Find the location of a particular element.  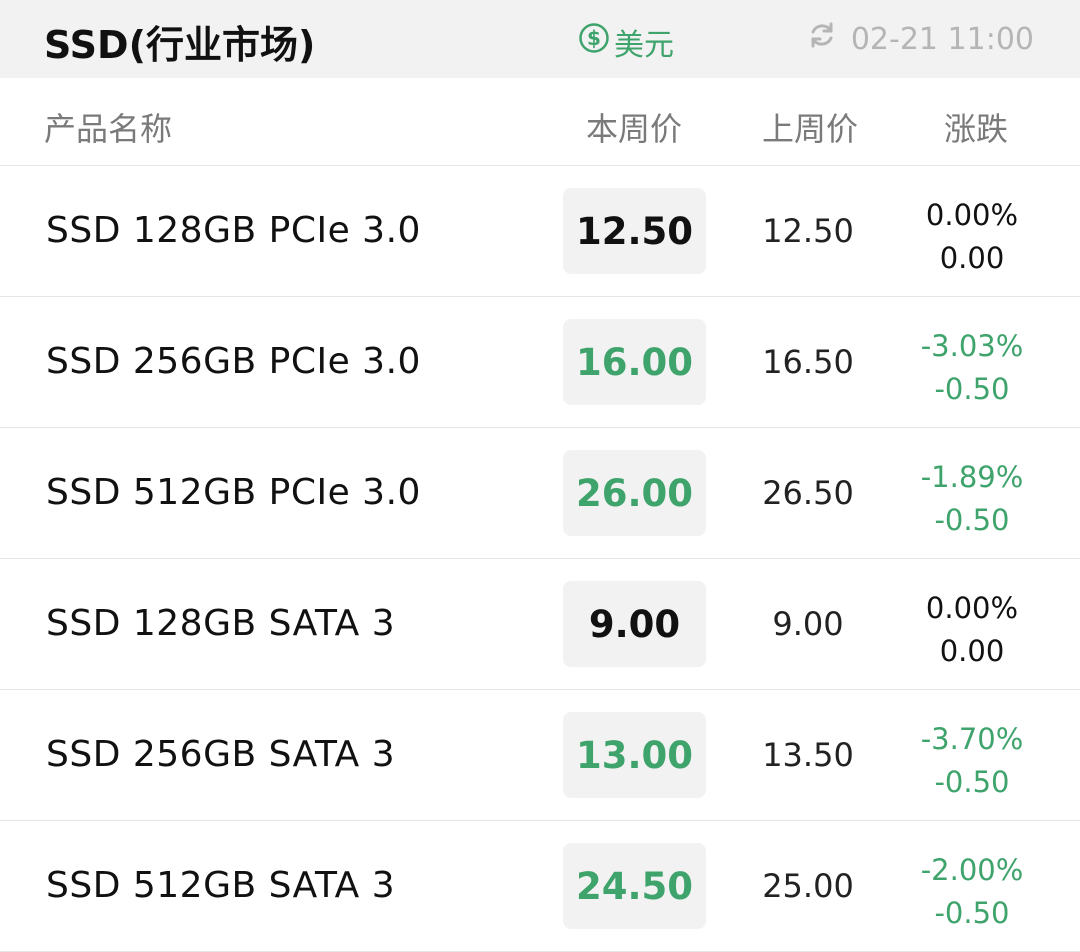

page-title: SSD(行业市场) is located at coordinates (180, 45).